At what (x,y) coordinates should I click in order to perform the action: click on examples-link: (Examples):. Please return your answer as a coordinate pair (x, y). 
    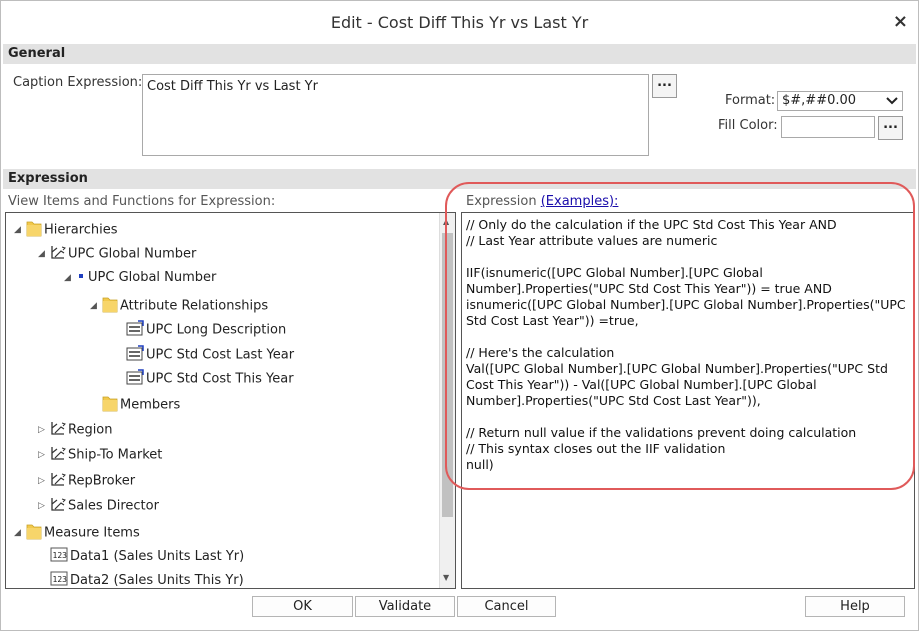
    Looking at the image, I should click on (580, 201).